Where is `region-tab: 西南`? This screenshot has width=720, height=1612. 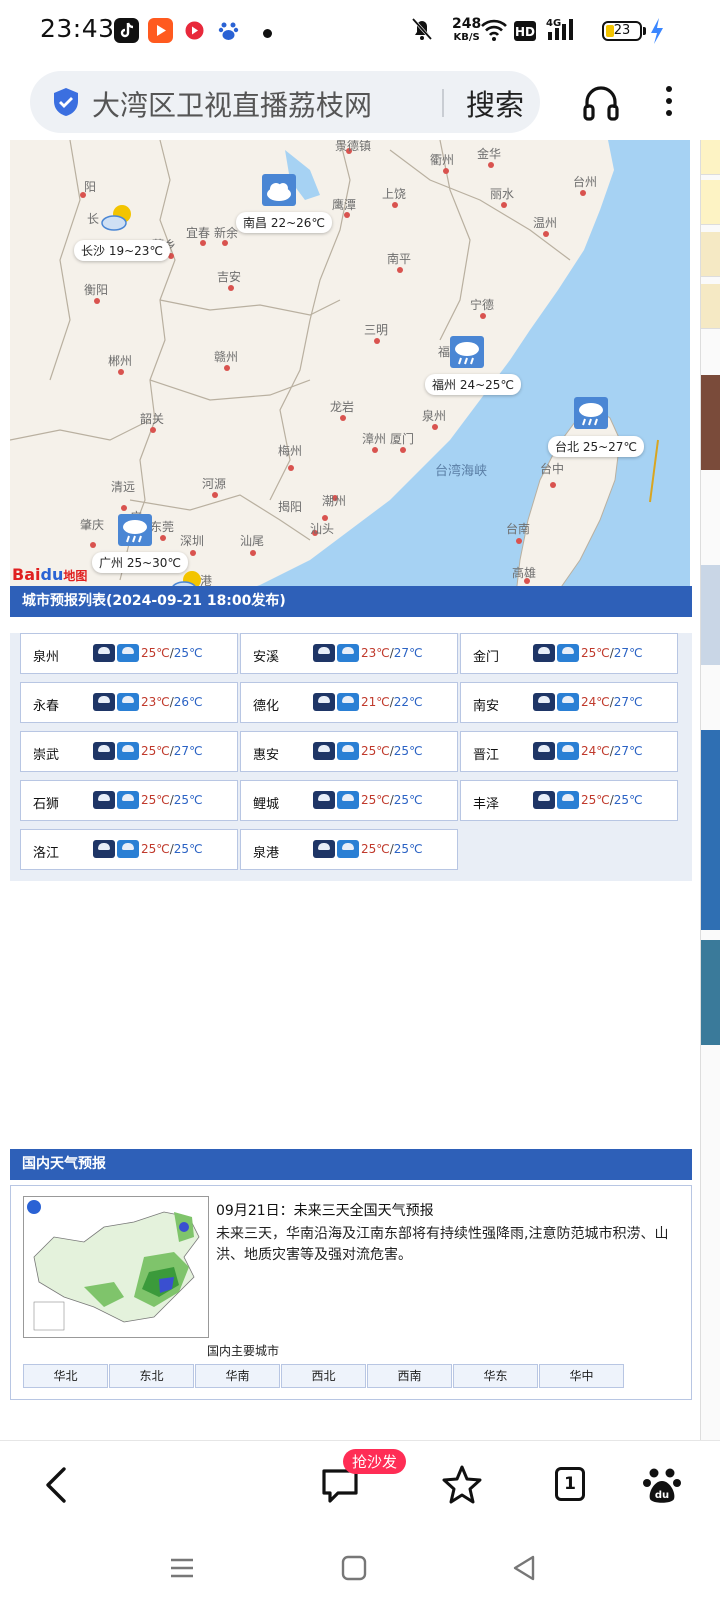
region-tab: 西南 is located at coordinates (409, 1376).